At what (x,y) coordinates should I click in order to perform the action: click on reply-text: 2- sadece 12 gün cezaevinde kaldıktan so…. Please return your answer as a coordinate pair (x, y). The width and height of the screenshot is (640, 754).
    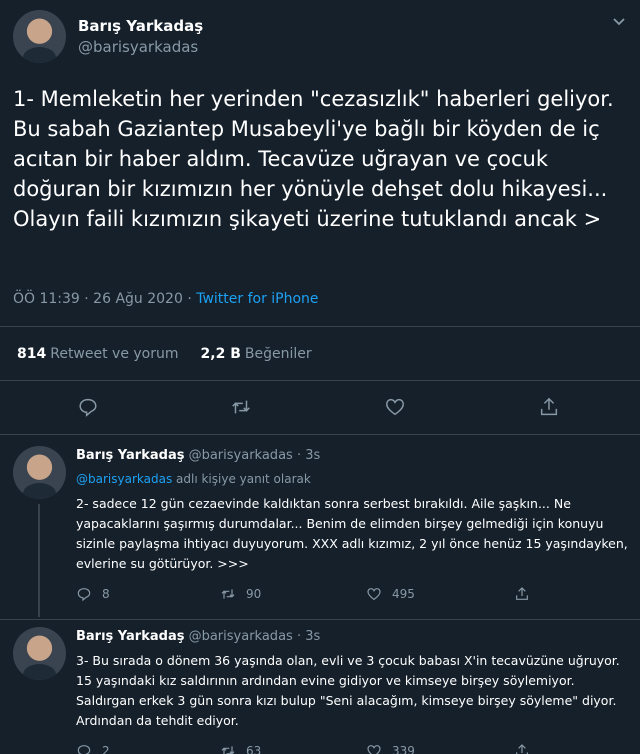
    Looking at the image, I should click on (352, 533).